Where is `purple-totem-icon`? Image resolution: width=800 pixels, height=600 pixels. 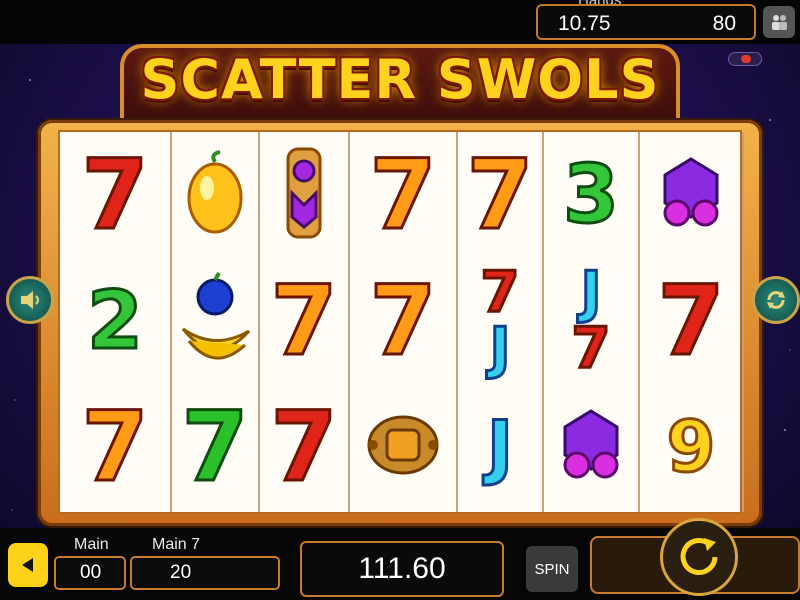 purple-totem-icon is located at coordinates (304, 195).